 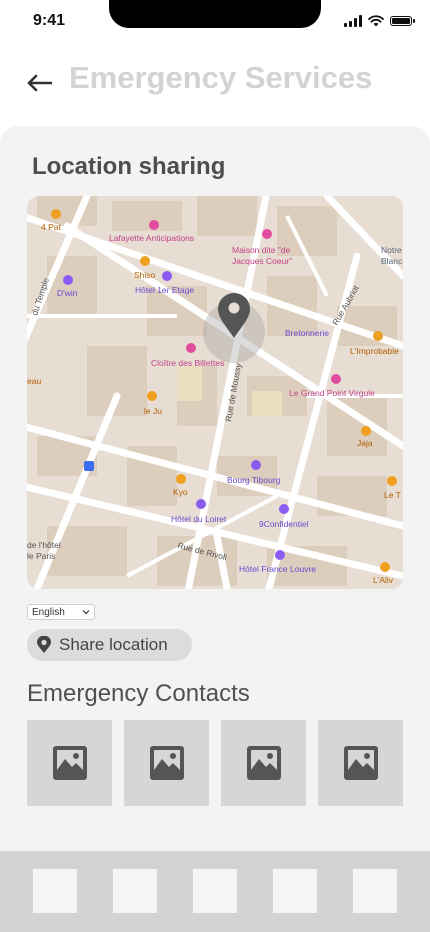 What do you see at coordinates (180, 492) in the screenshot?
I see `map-label: Kyo` at bounding box center [180, 492].